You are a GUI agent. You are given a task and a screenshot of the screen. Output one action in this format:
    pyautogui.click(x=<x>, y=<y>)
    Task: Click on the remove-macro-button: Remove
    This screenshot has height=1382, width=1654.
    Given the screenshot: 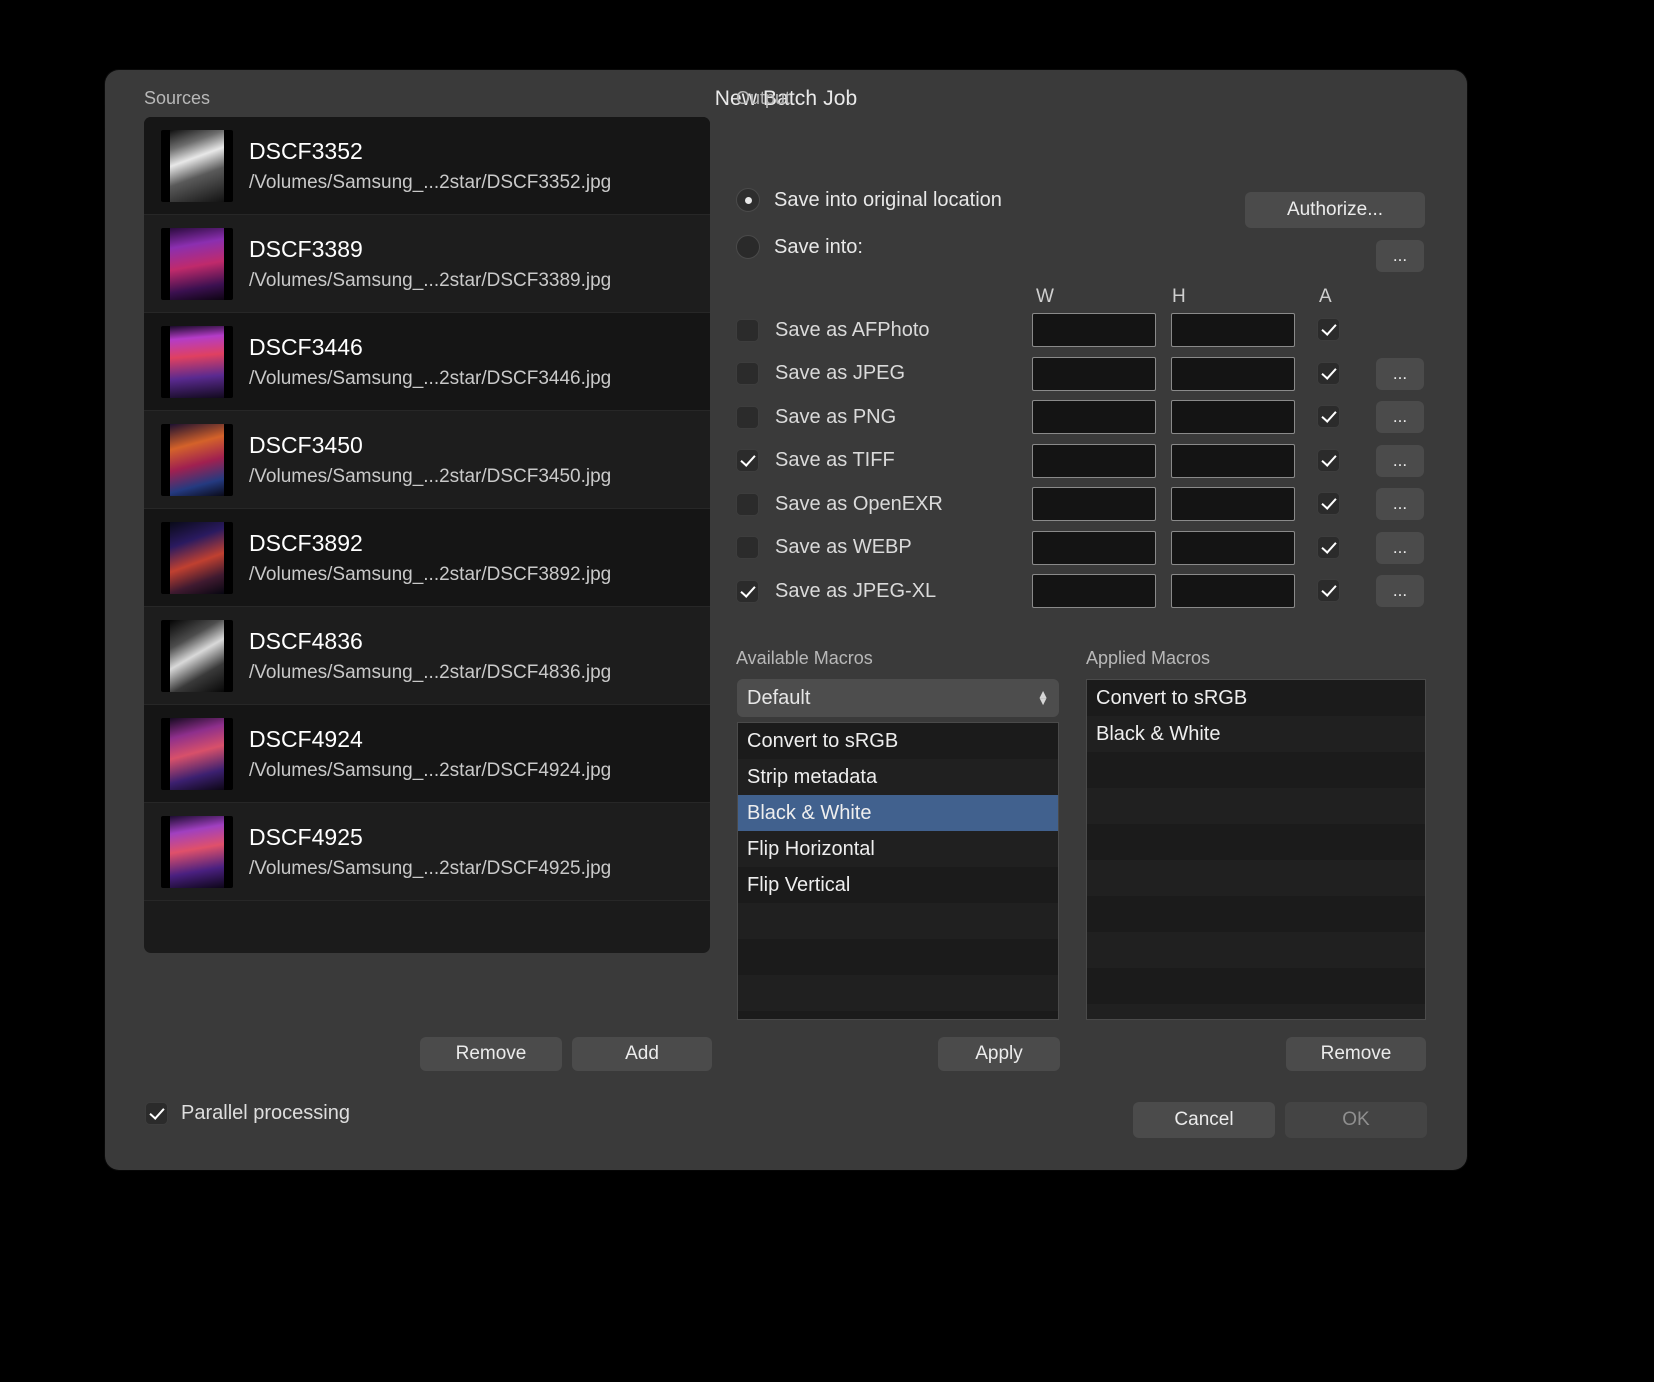 What is the action you would take?
    pyautogui.click(x=1356, y=1054)
    